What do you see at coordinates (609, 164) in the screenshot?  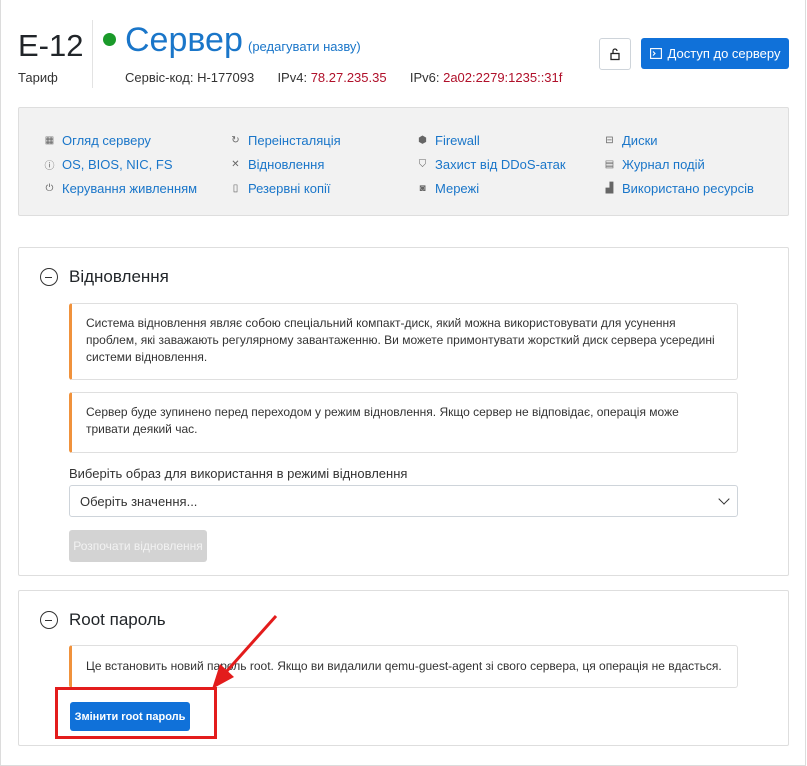 I see `log-icon: ▤` at bounding box center [609, 164].